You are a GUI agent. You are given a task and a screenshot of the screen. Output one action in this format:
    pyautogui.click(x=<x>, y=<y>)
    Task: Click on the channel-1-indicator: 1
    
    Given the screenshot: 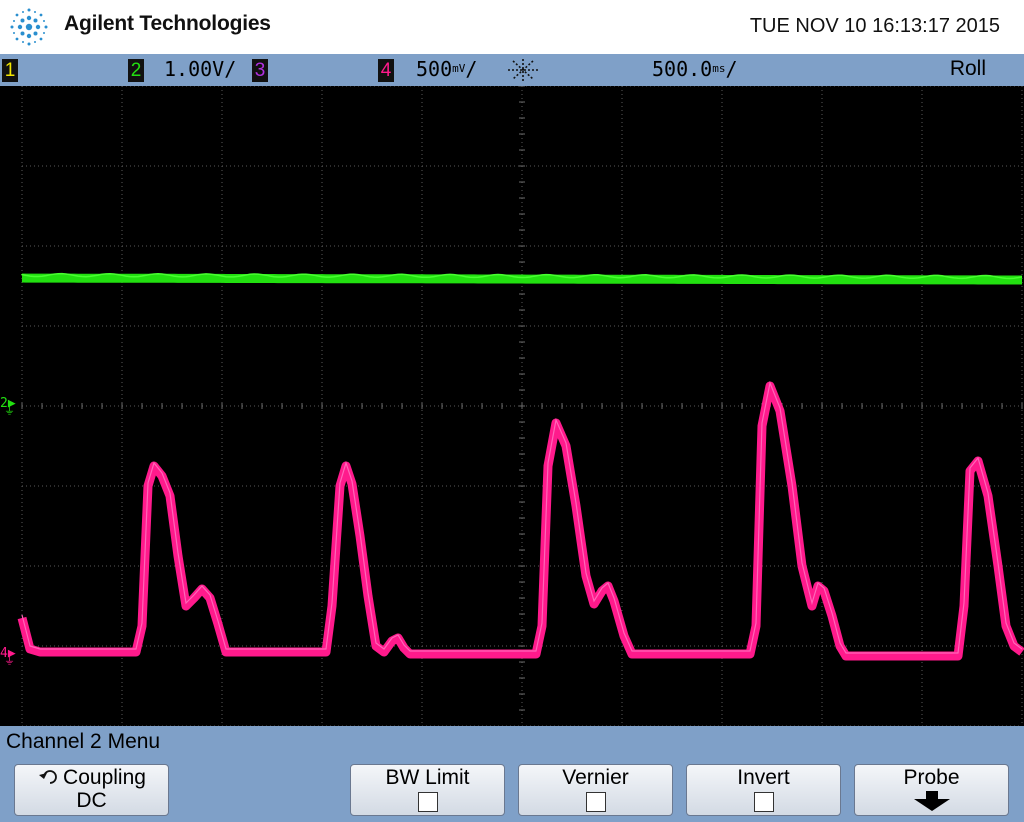 What is the action you would take?
    pyautogui.click(x=10, y=70)
    